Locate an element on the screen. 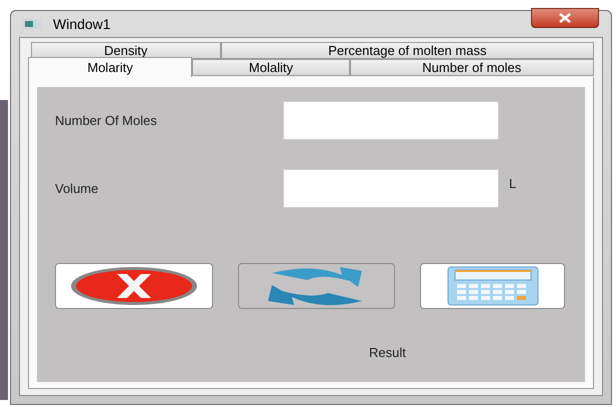 The image size is (616, 407). tab: Molarity is located at coordinates (110, 67).